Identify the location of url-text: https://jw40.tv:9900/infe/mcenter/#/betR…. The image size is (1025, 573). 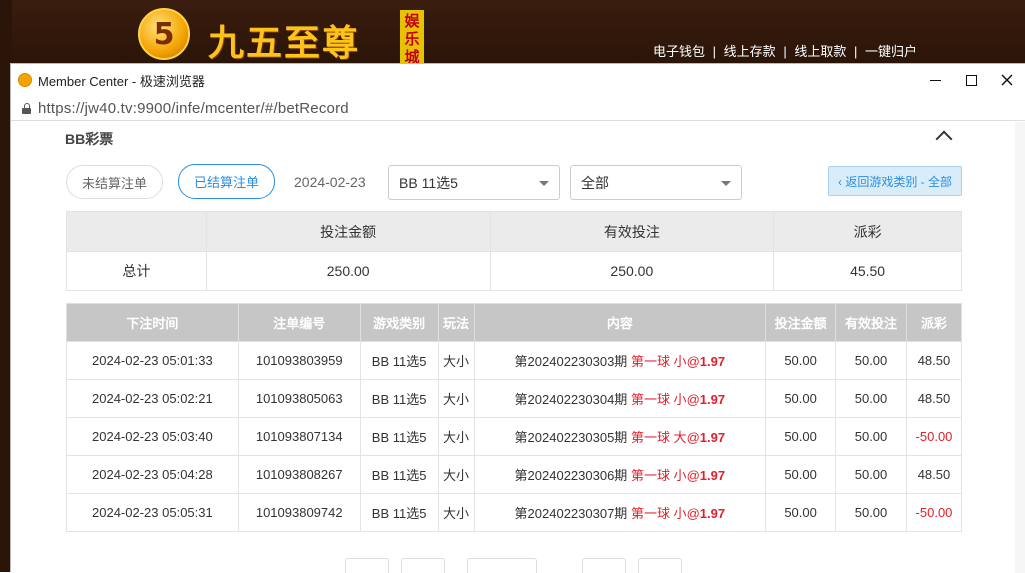
(193, 108).